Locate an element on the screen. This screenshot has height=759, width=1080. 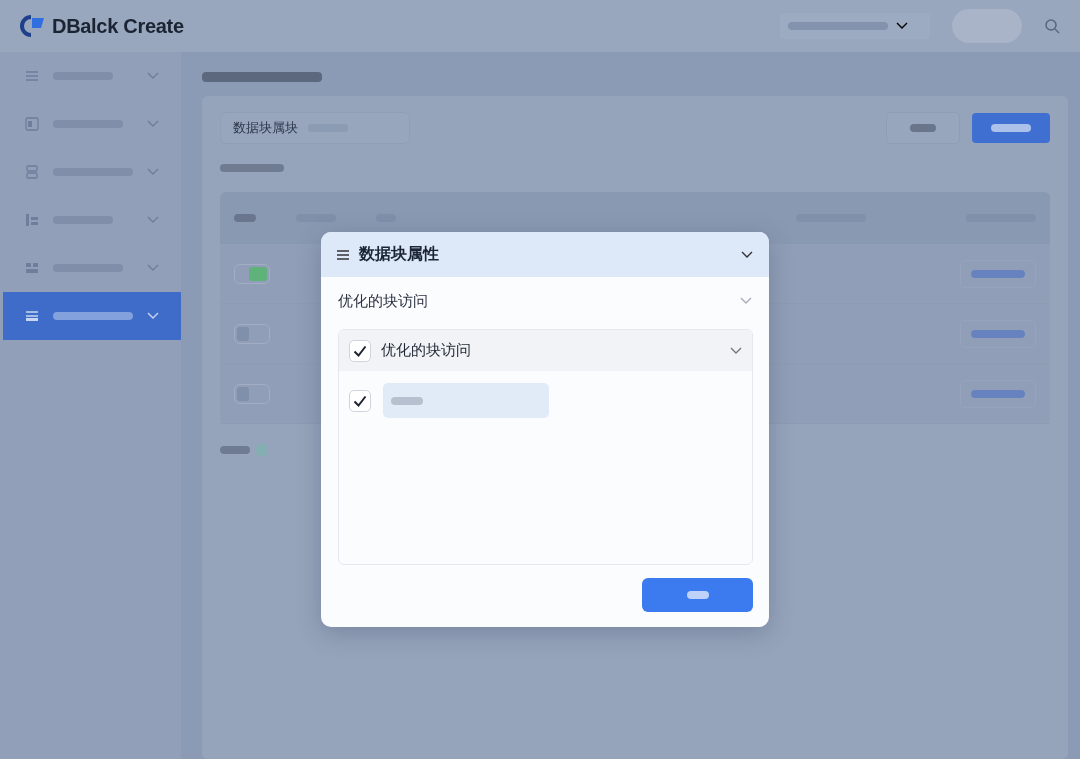
secondary-button is located at coordinates (923, 128).